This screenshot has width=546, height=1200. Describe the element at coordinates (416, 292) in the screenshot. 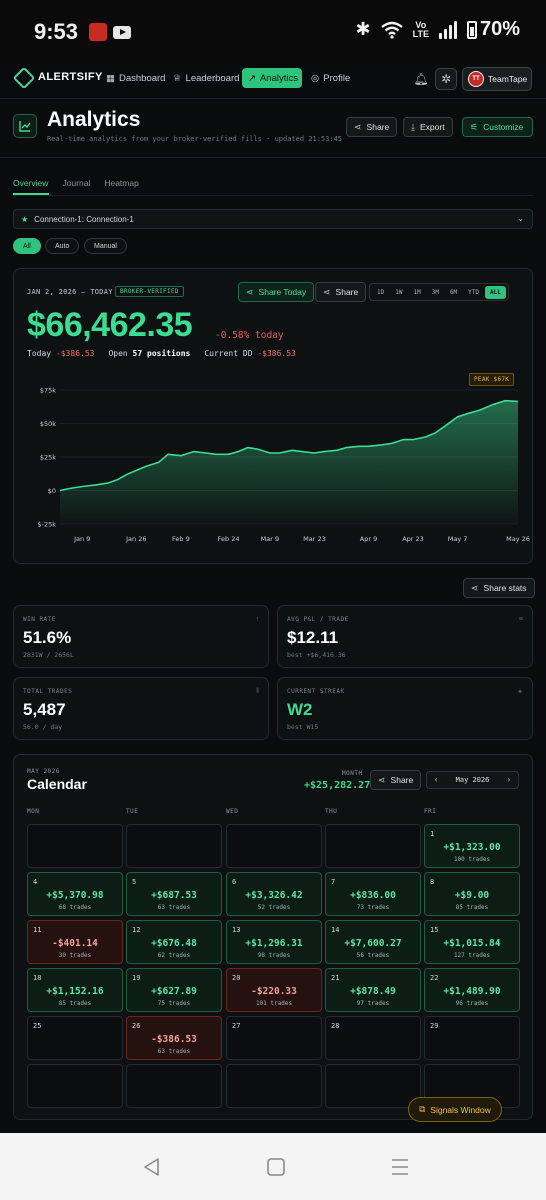

I see `range-1m: 1M` at that location.